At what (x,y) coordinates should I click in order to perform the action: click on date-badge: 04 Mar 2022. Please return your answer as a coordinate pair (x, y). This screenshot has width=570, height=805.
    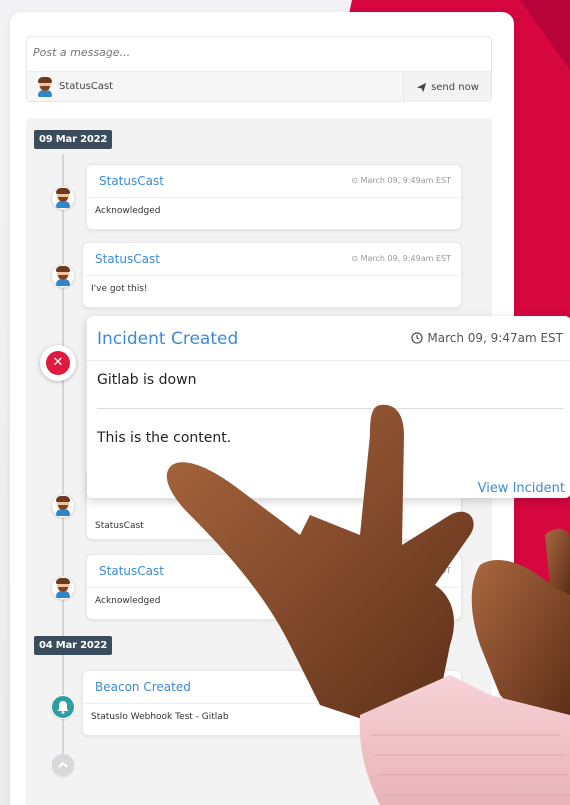
    Looking at the image, I should click on (73, 645).